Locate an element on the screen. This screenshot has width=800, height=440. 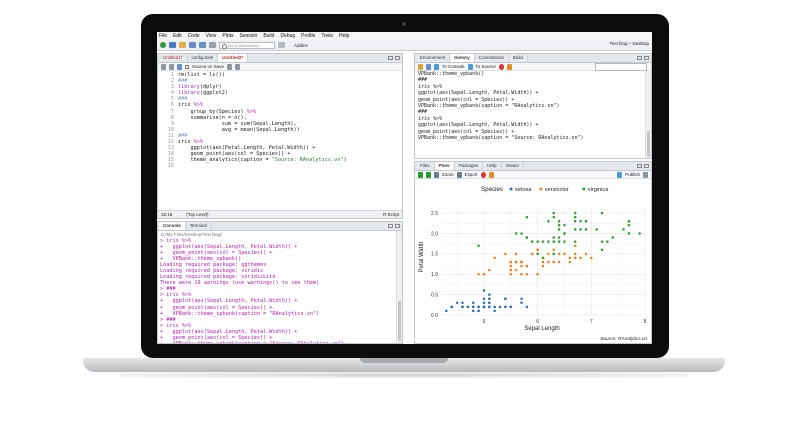
back-arrow-icon is located at coordinates (163, 66).